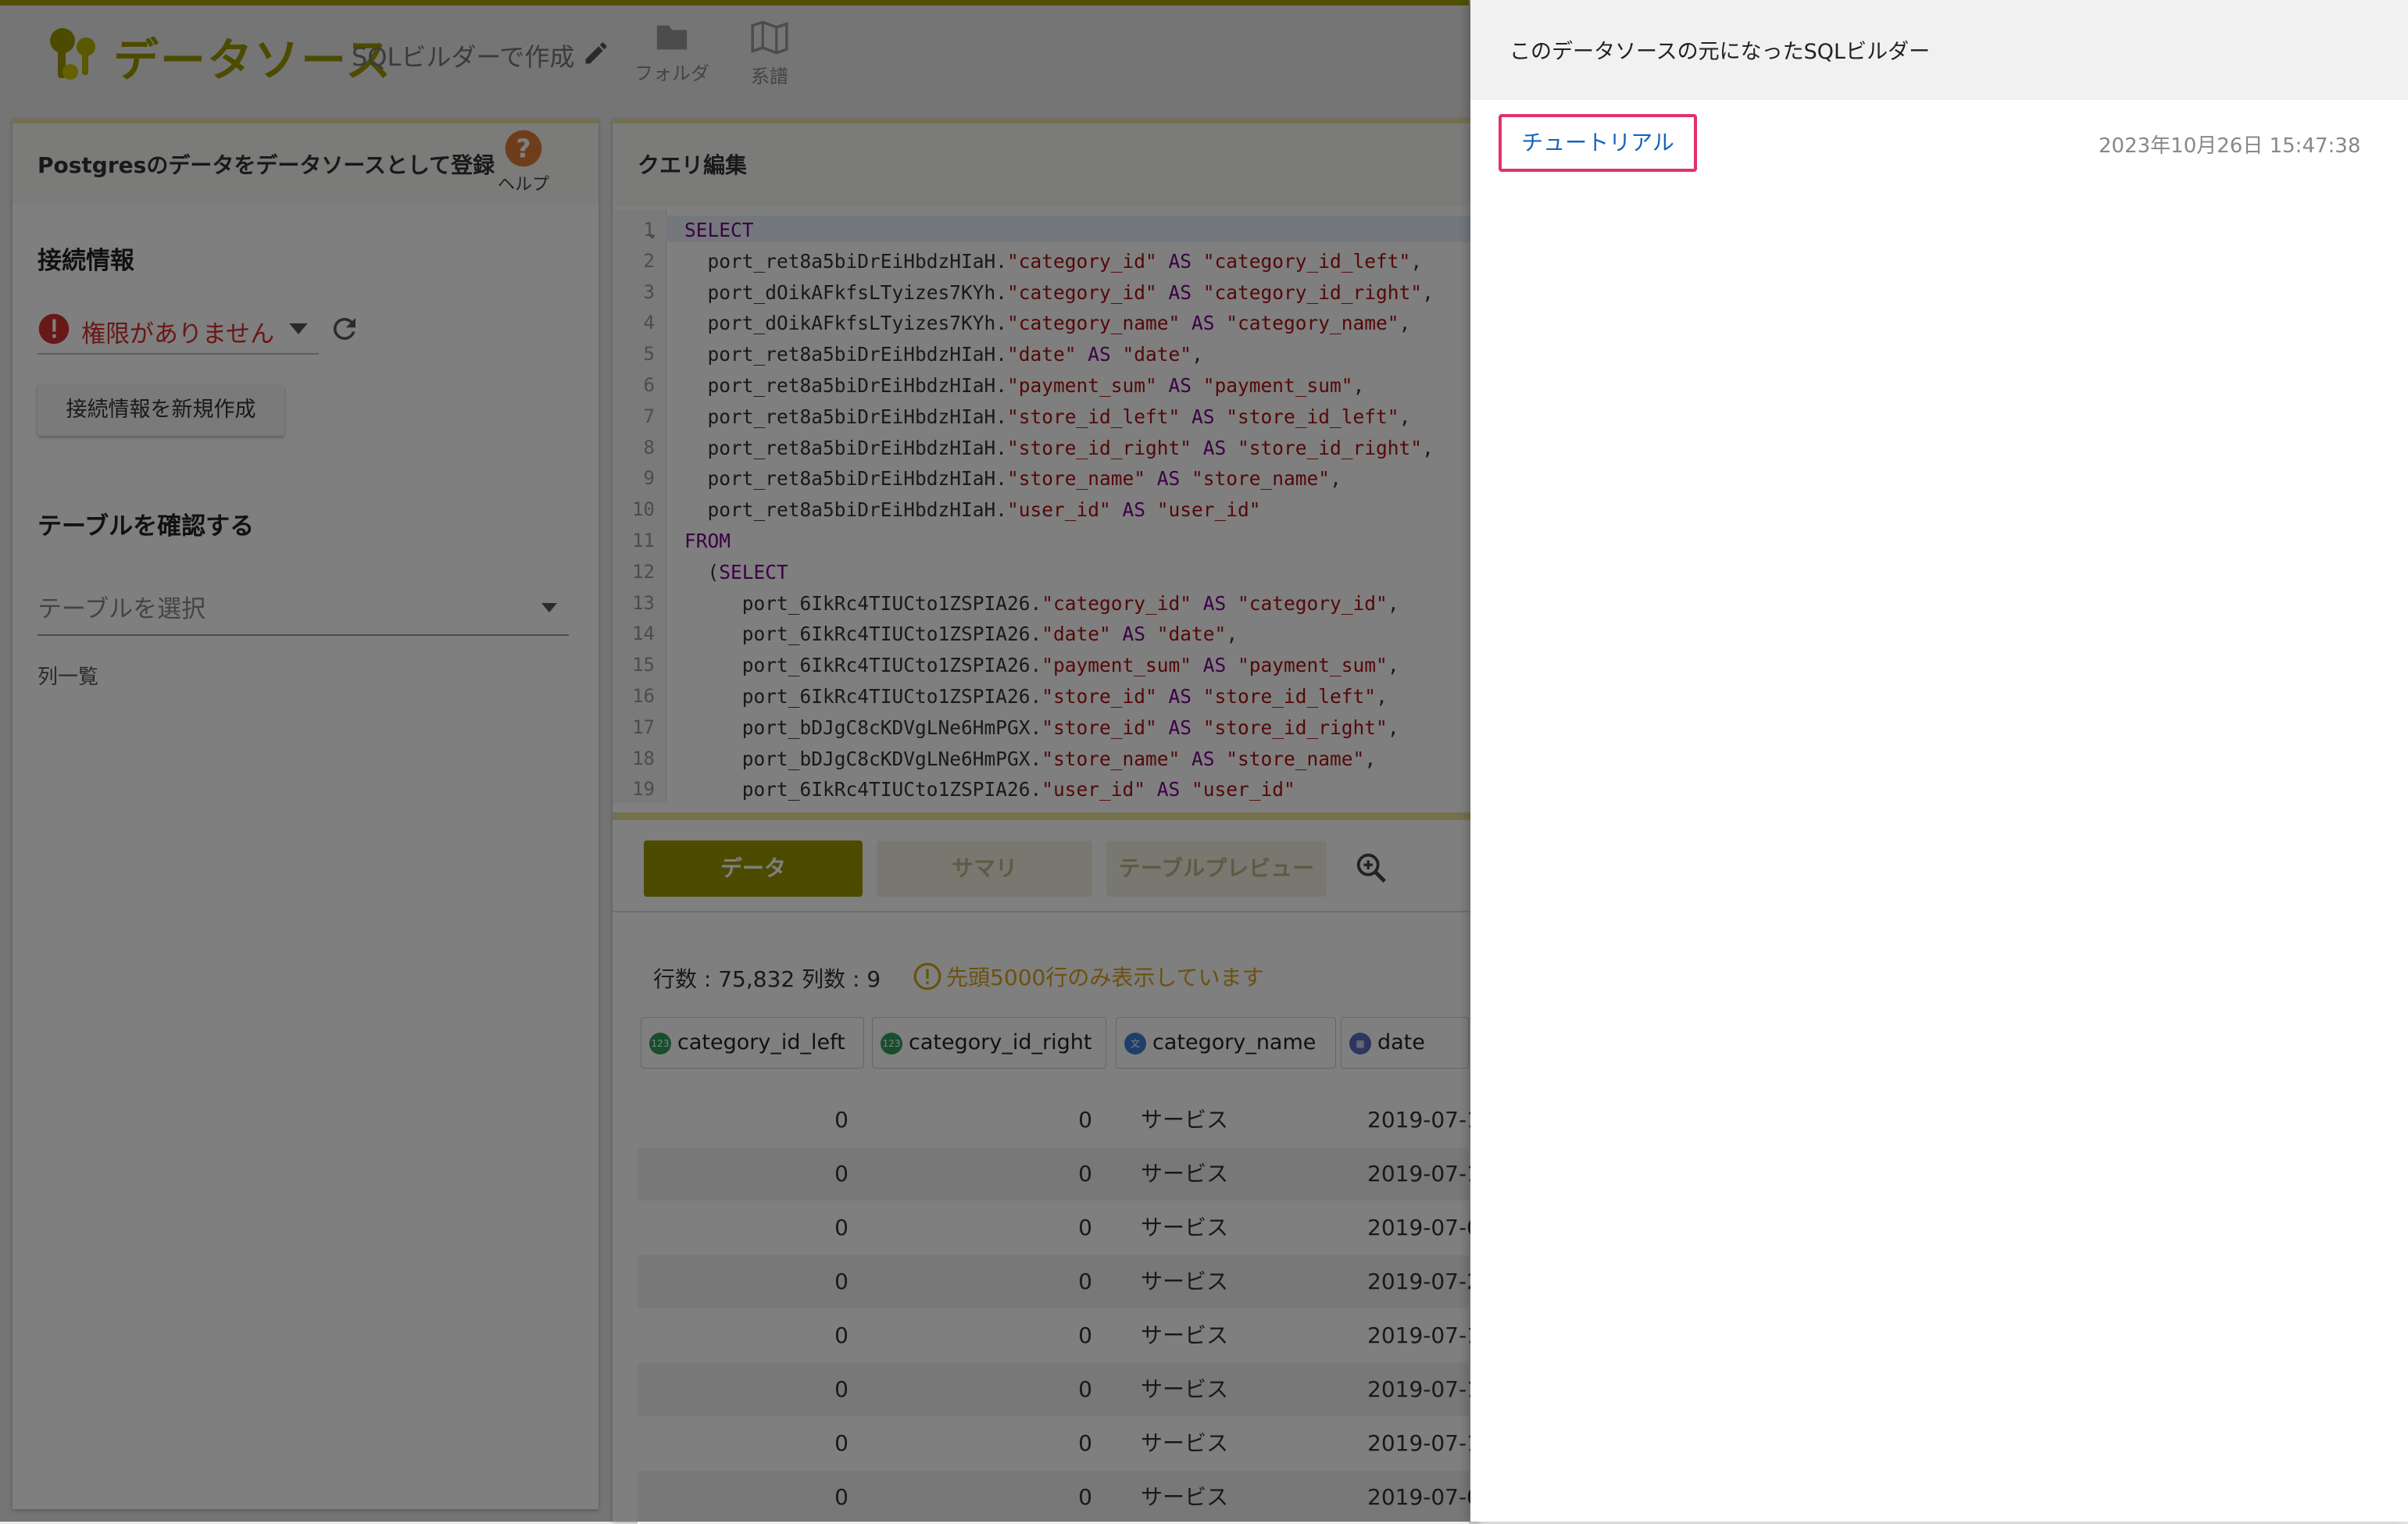 The image size is (2408, 1524). Describe the element at coordinates (1720, 52) in the screenshot. I see `drawer-title: このデータソースの元になったSQLビルダー` at that location.